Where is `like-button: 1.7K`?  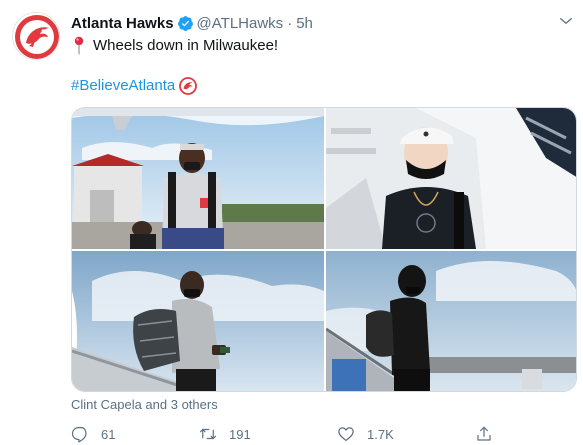 like-button: 1.7K is located at coordinates (365, 434).